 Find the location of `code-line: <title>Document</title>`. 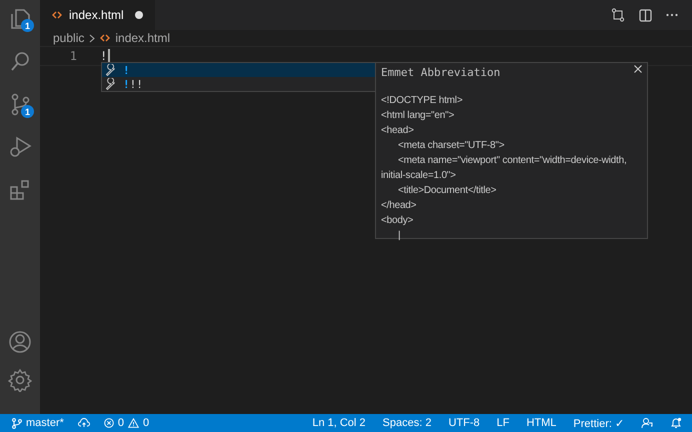

code-line: <title>Document</title> is located at coordinates (447, 191).